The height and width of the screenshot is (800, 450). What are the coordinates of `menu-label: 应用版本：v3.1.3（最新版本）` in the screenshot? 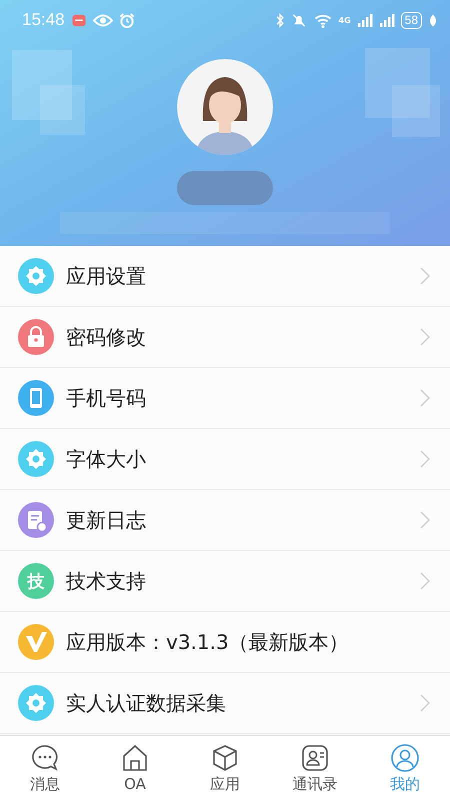 It's located at (208, 642).